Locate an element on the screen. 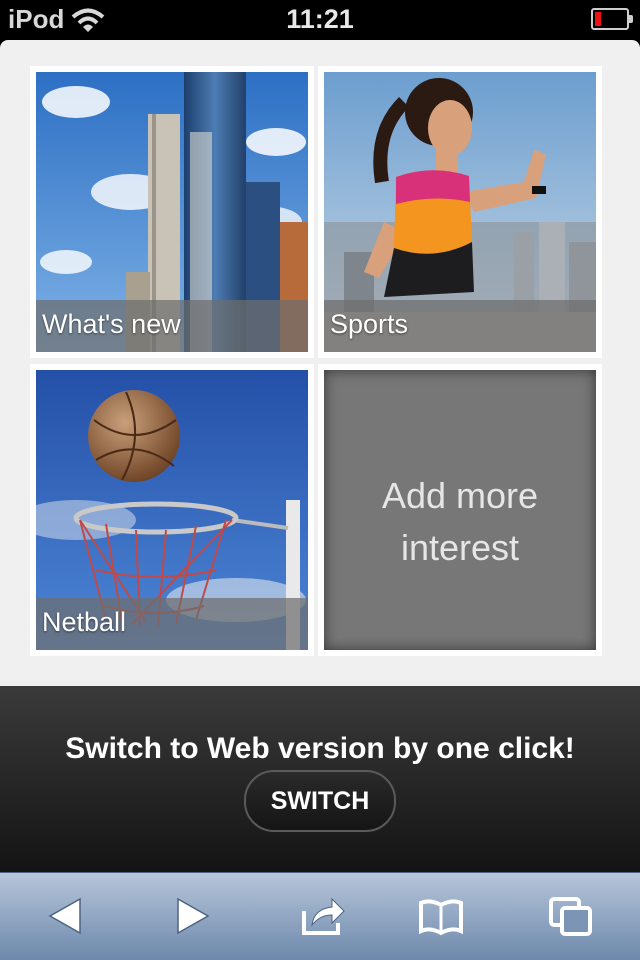 The image size is (640, 960). share-icon is located at coordinates (323, 916).